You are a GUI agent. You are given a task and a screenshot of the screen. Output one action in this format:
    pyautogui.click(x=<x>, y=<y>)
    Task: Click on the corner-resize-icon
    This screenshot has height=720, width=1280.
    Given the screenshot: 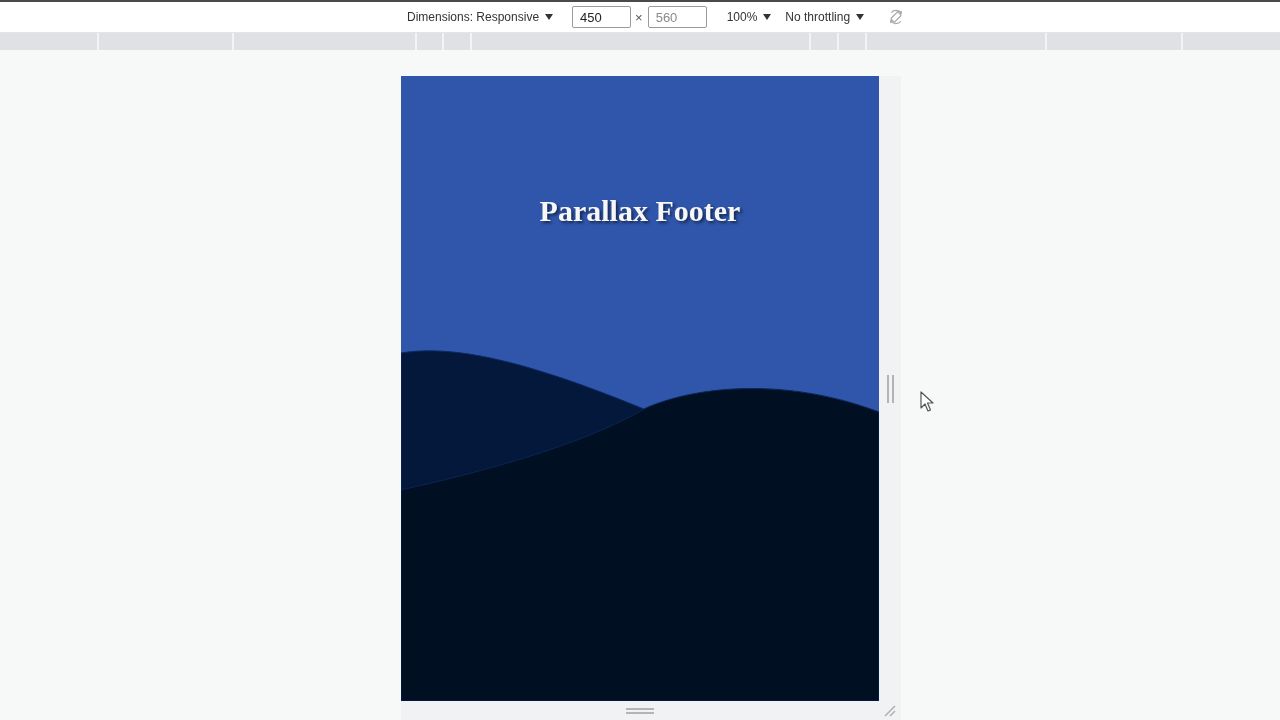 What is the action you would take?
    pyautogui.click(x=890, y=710)
    